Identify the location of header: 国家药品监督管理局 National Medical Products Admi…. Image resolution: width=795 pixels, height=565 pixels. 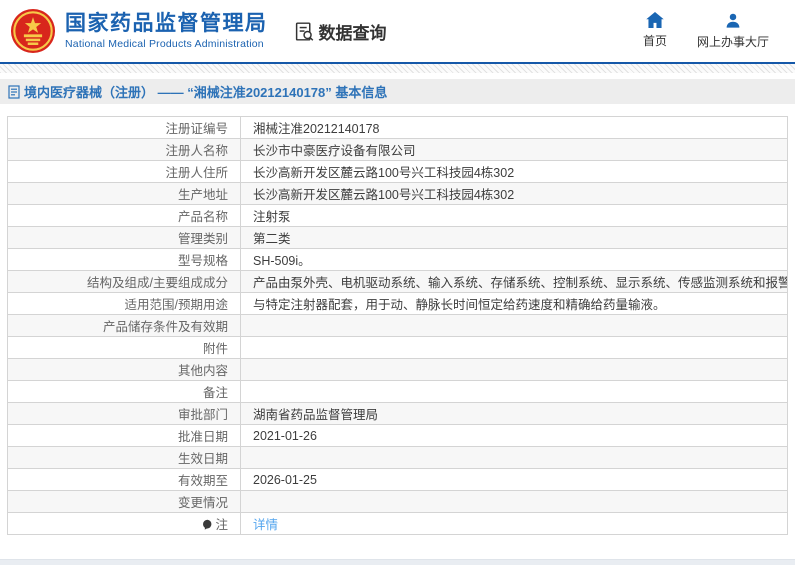
(397, 31).